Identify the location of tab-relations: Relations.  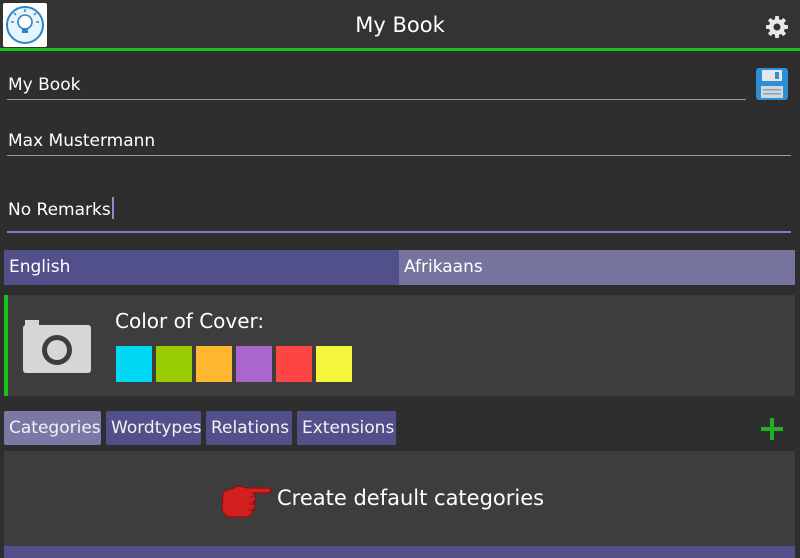
(249, 428).